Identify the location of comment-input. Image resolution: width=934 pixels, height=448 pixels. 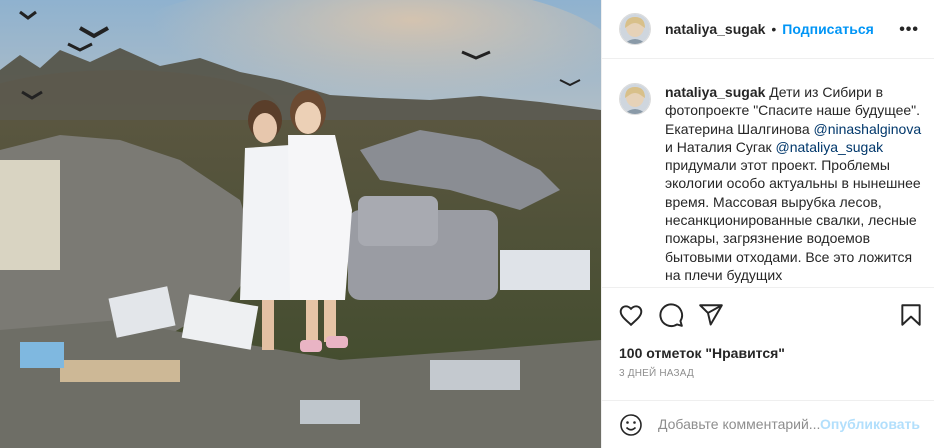
(748, 424).